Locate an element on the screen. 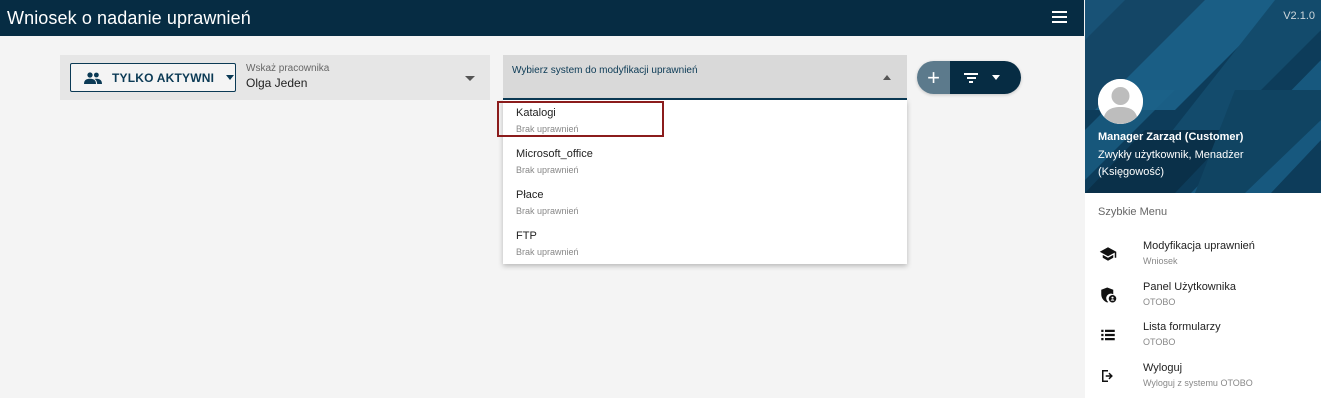 This screenshot has height=398, width=1321. system-select-label: Wybierz system do modyfikacji uprawnień is located at coordinates (605, 70).